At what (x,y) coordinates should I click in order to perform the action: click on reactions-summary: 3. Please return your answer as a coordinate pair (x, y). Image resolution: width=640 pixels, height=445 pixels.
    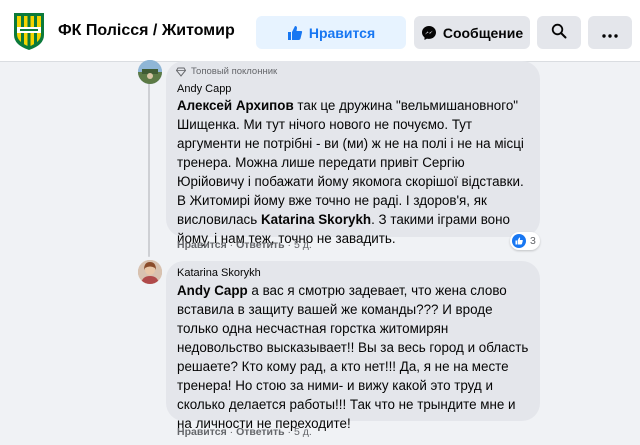
    Looking at the image, I should click on (525, 241).